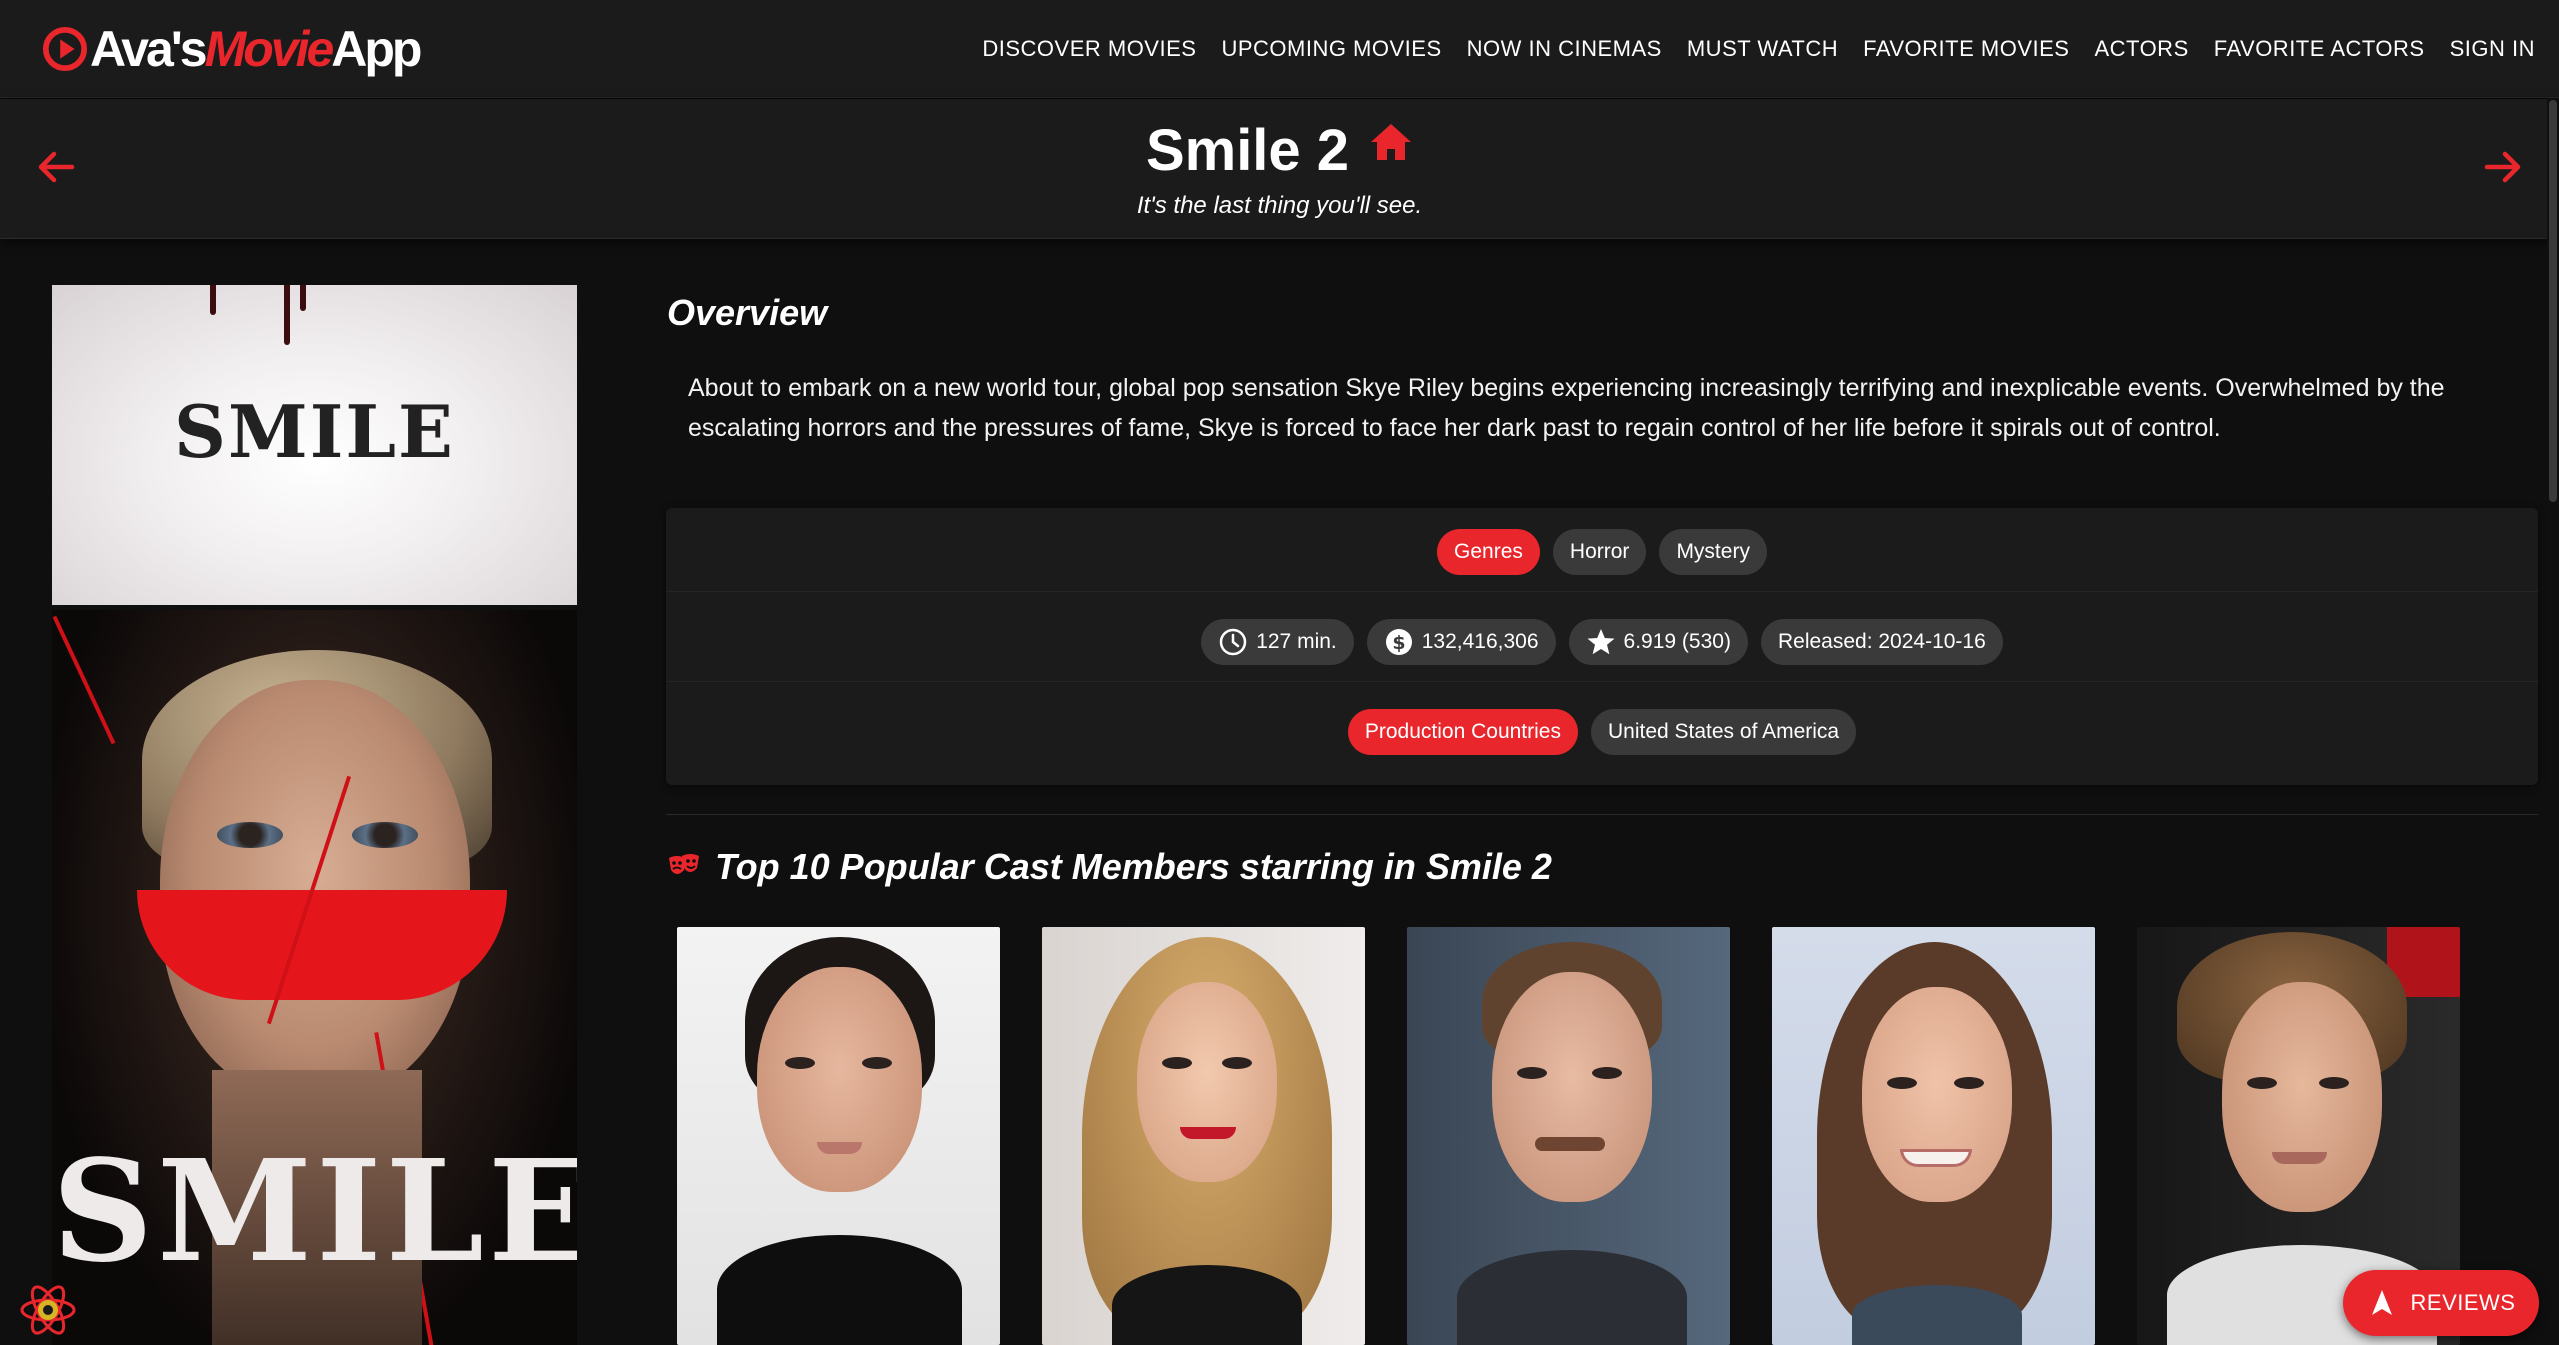 Image resolution: width=2559 pixels, height=1345 pixels. Describe the element at coordinates (1279, 205) in the screenshot. I see `movie-tagline: It's the last thing you'll see.` at that location.